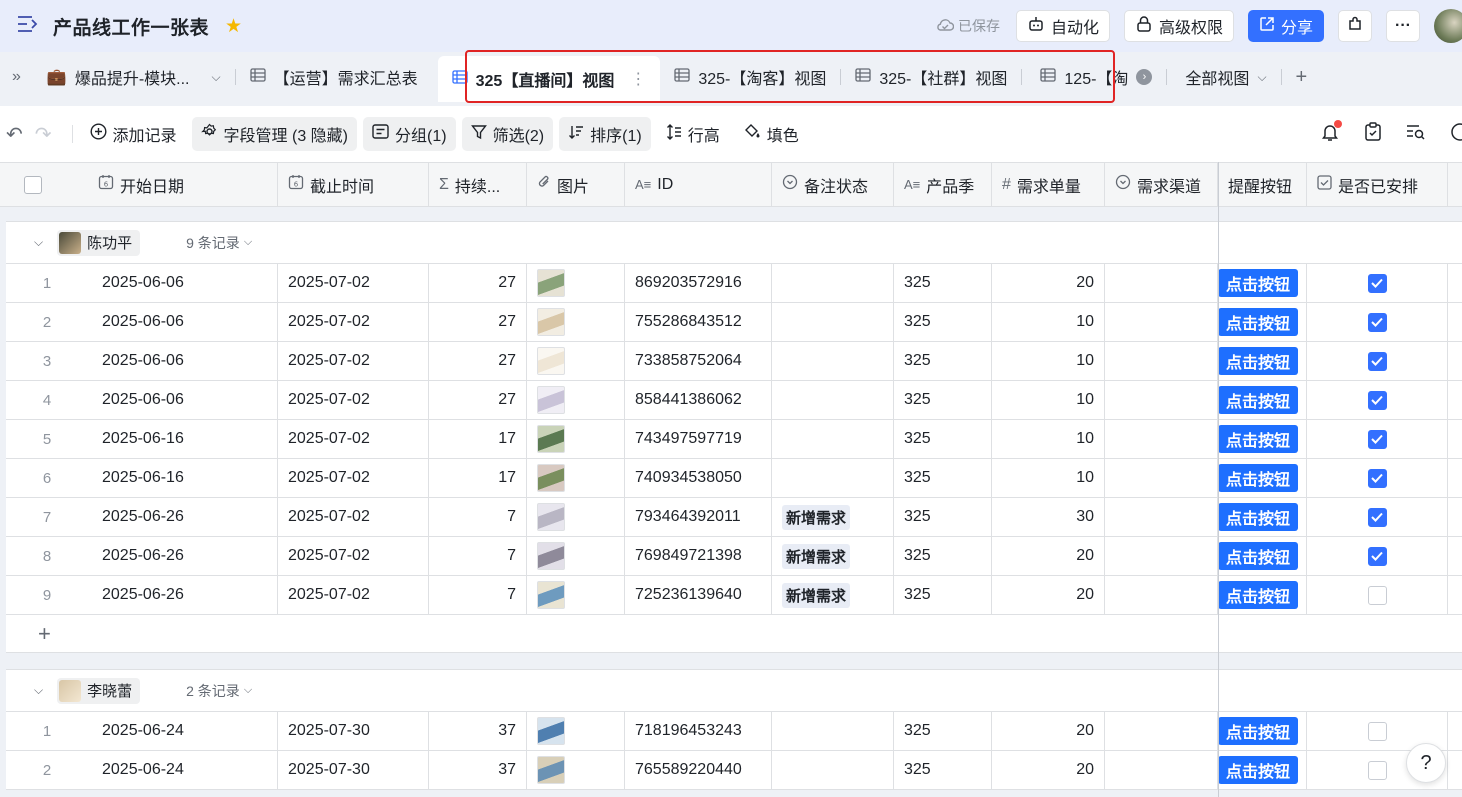 The width and height of the screenshot is (1462, 797). I want to click on advanced-permission-button: 高级权限, so click(1178, 26).